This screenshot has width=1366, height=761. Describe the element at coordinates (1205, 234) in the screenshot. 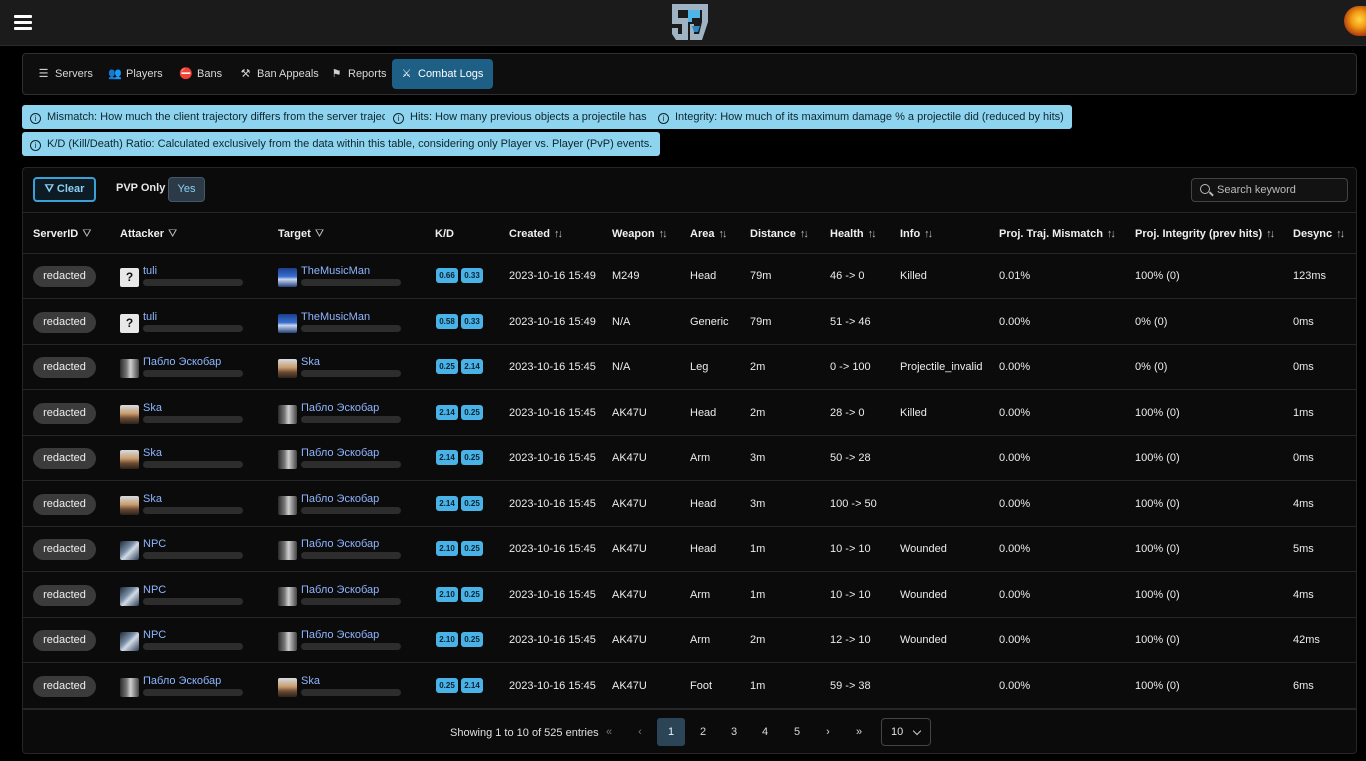

I see `col-proj-integrity: Proj. Integrity (prev hits) ↑↓` at that location.